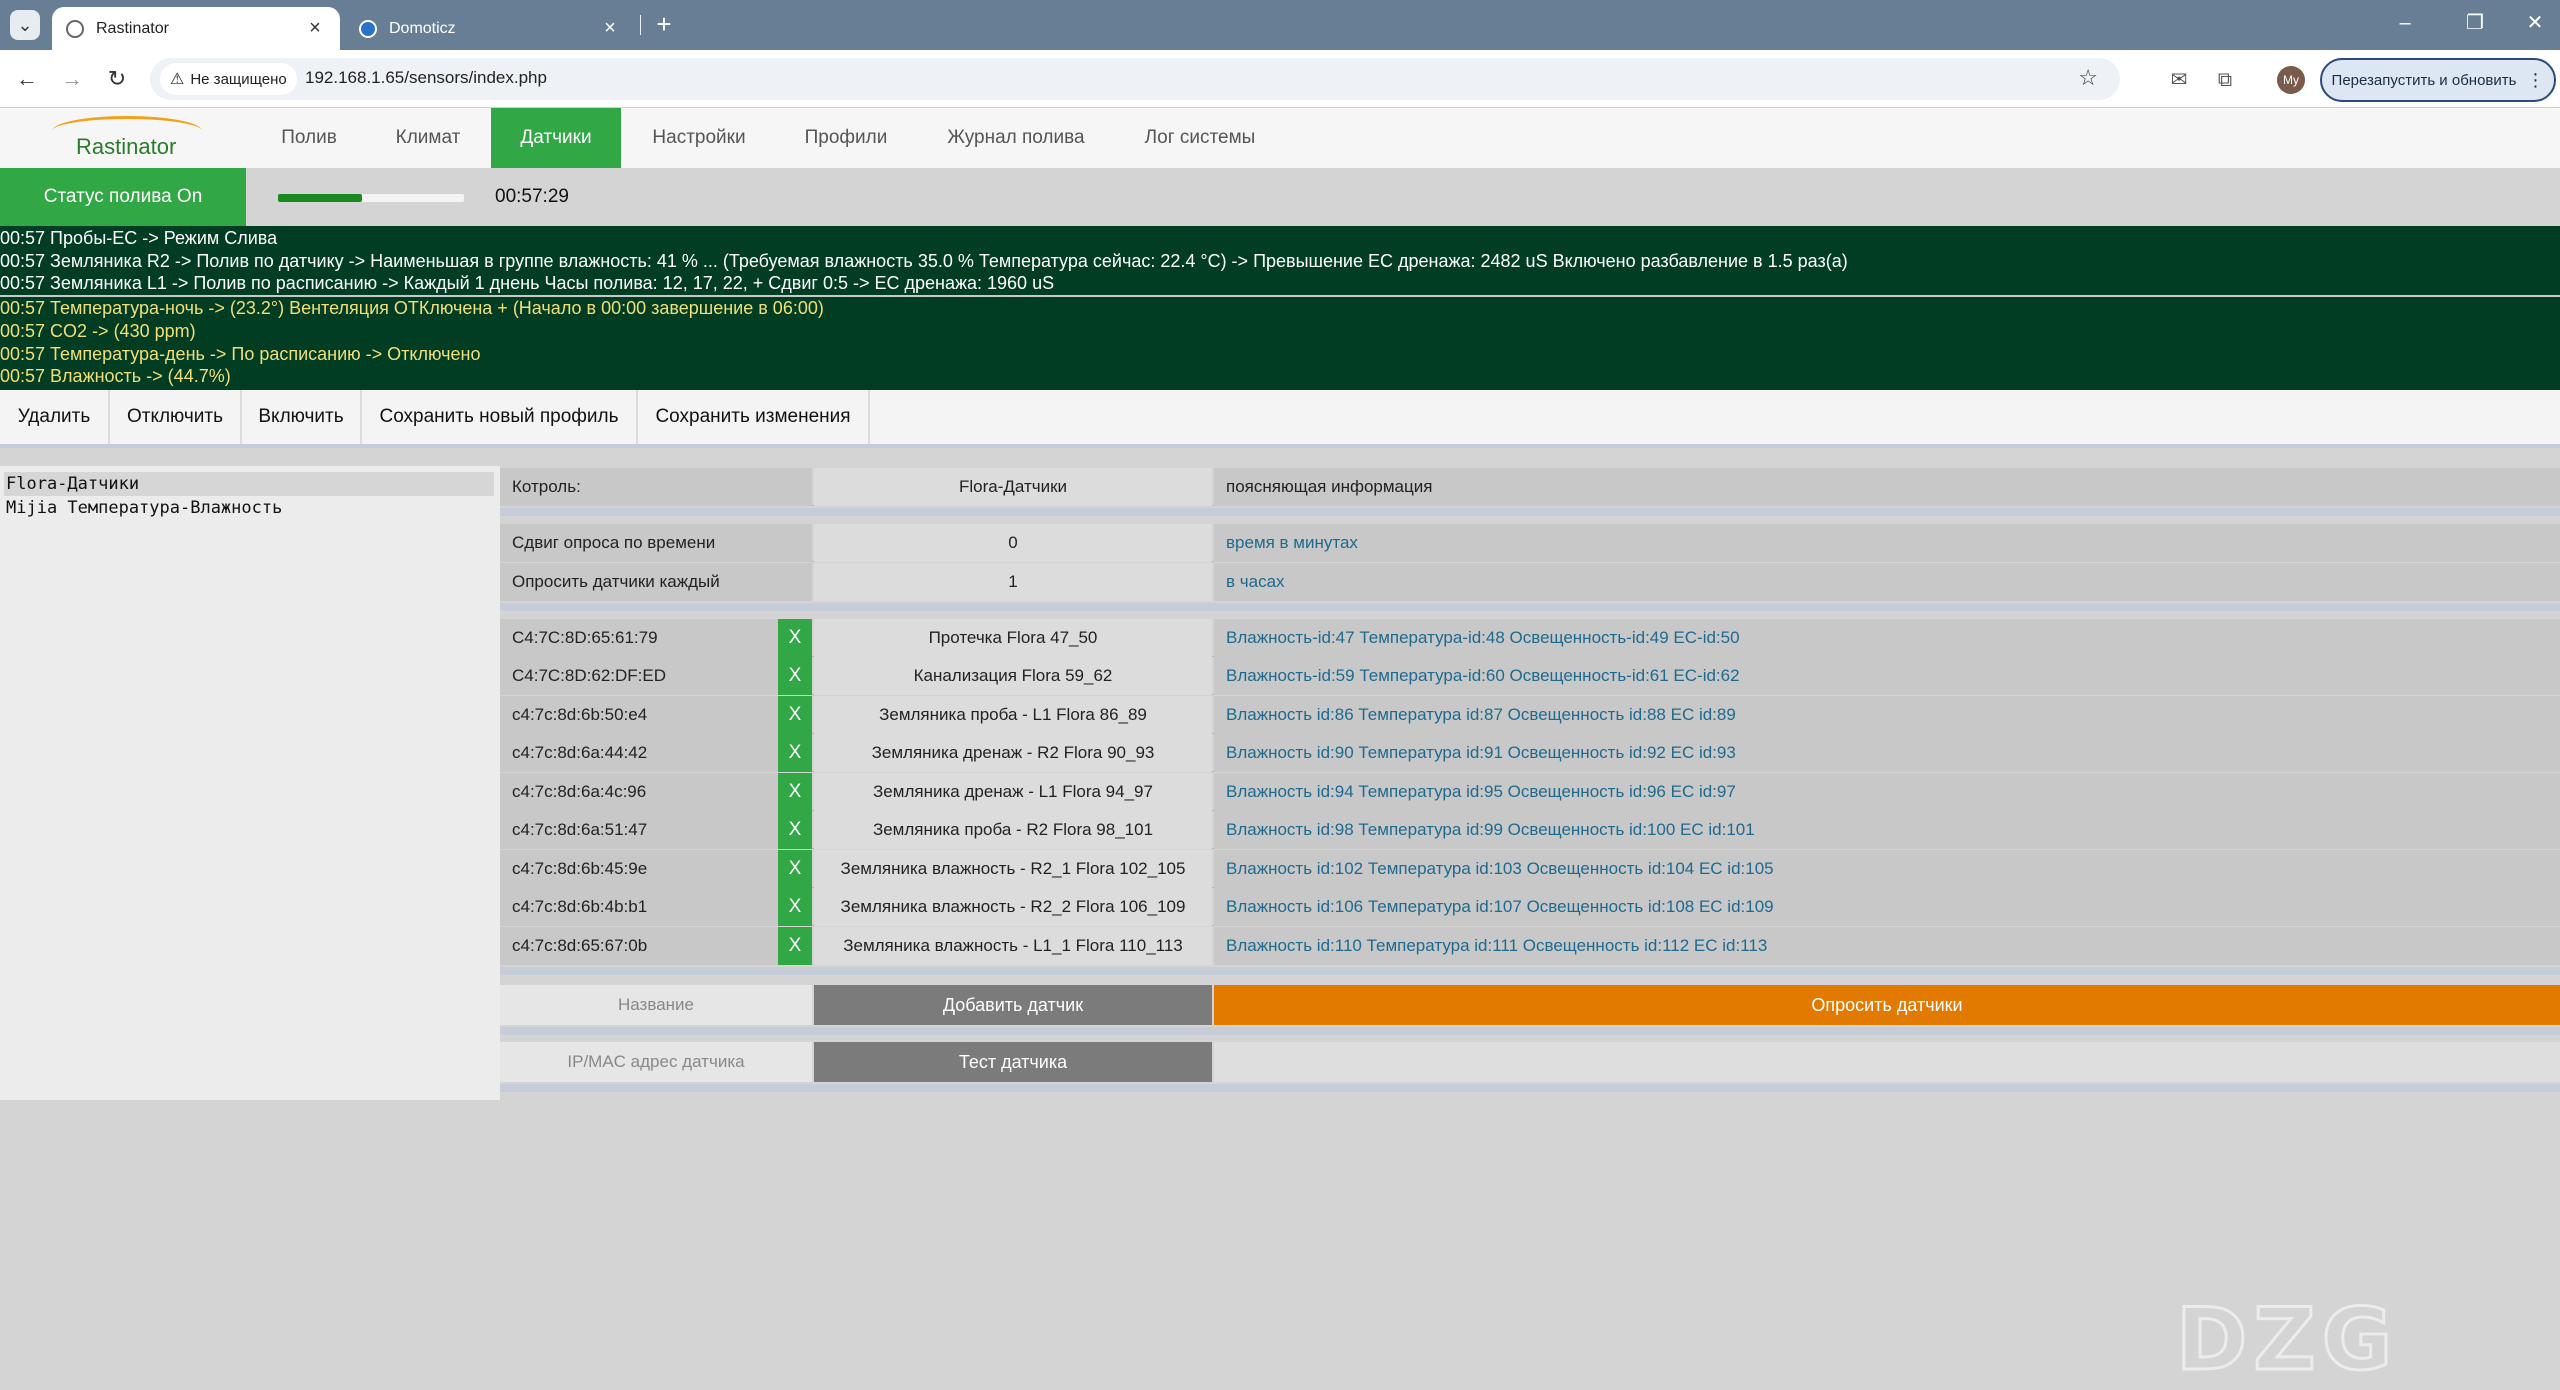 This screenshot has width=2560, height=1390. I want to click on minimize-button: –, so click(2405, 23).